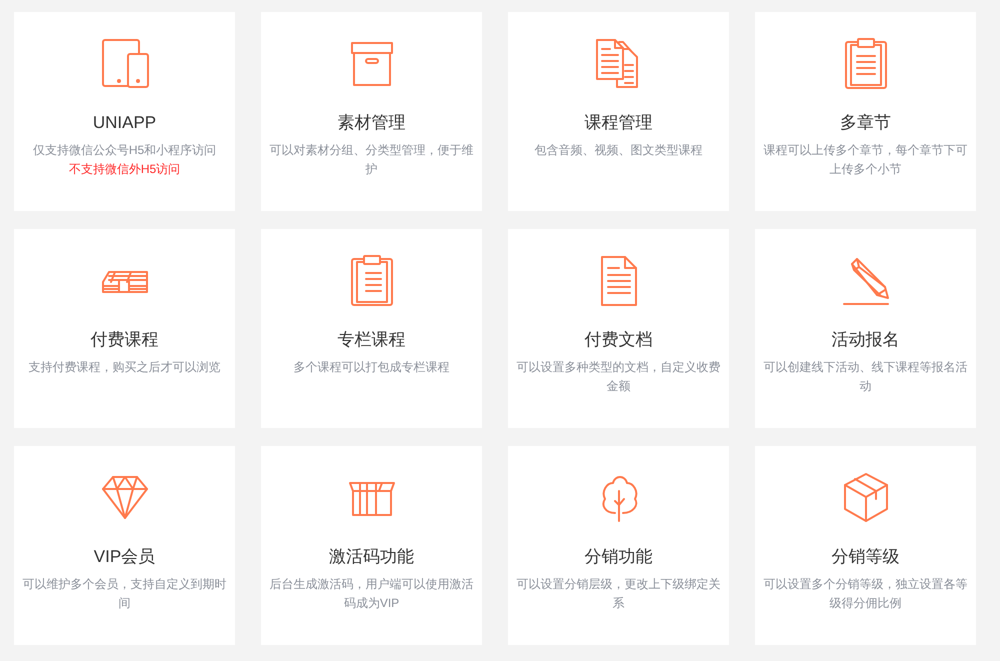 Image resolution: width=1000 pixels, height=661 pixels. Describe the element at coordinates (124, 340) in the screenshot. I see `feature-title: 付费课程` at that location.